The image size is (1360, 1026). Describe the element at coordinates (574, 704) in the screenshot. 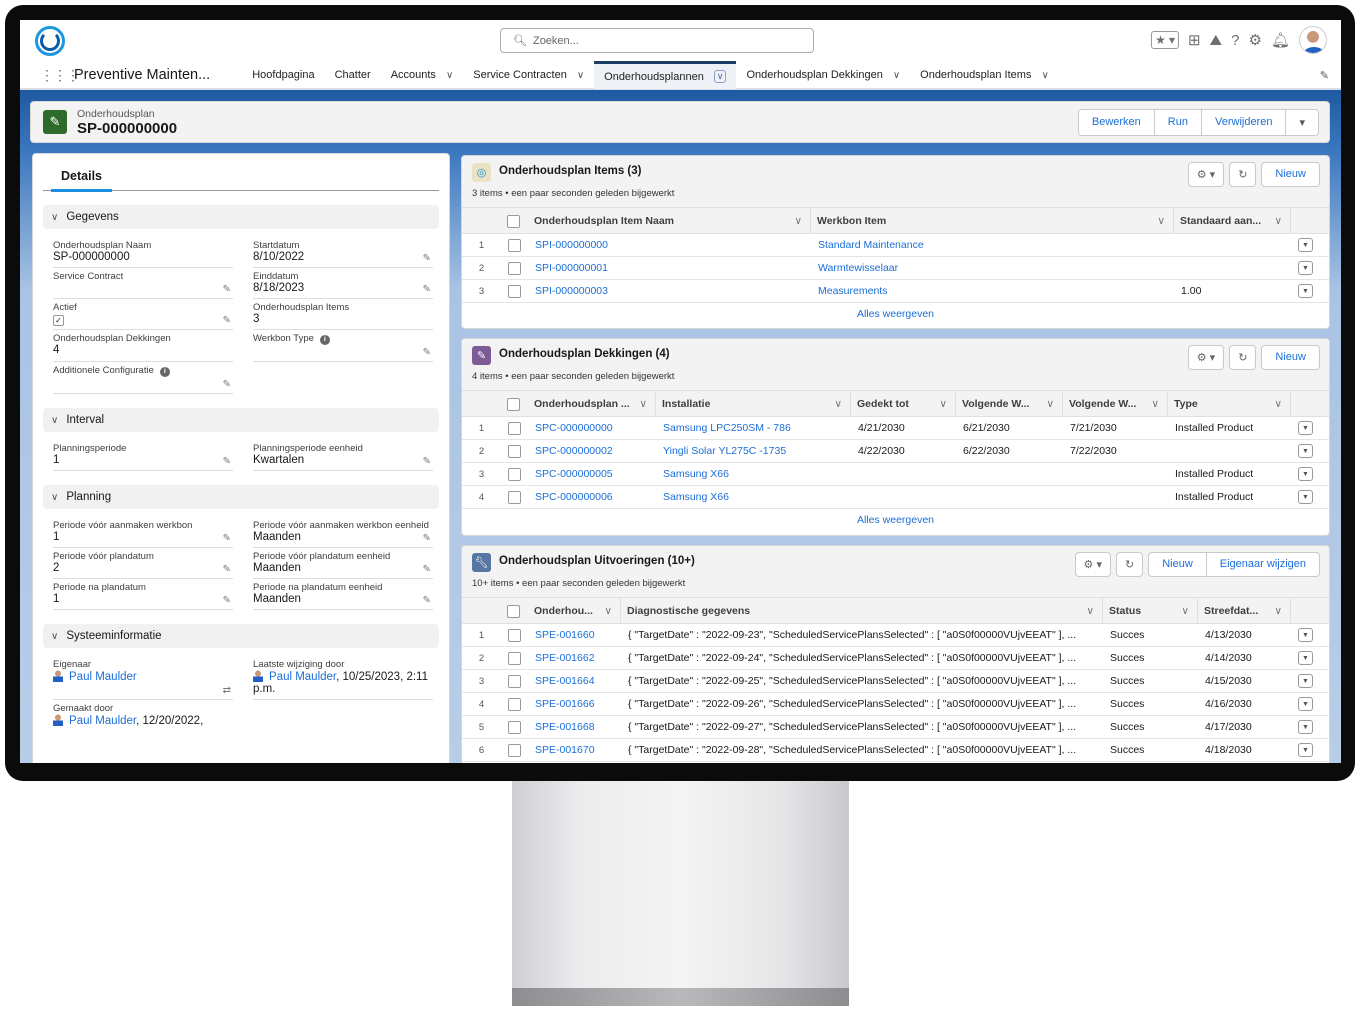

I see `cell-link: SPE-001666` at that location.